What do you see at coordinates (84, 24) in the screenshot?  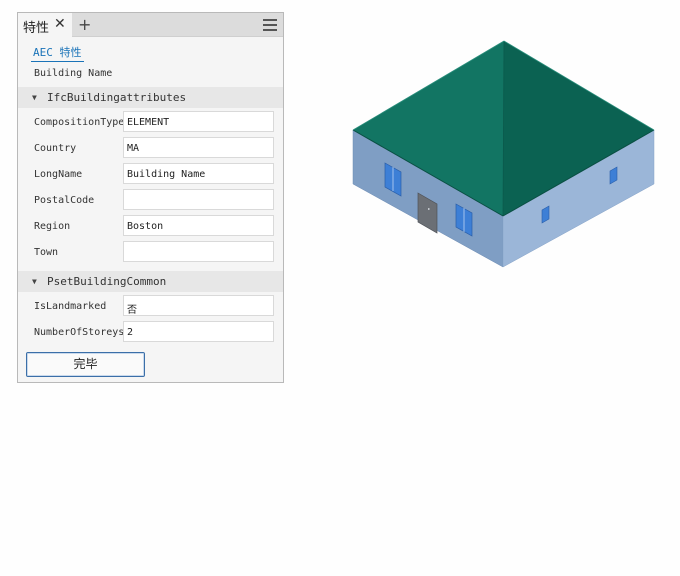 I see `add-icon: +` at bounding box center [84, 24].